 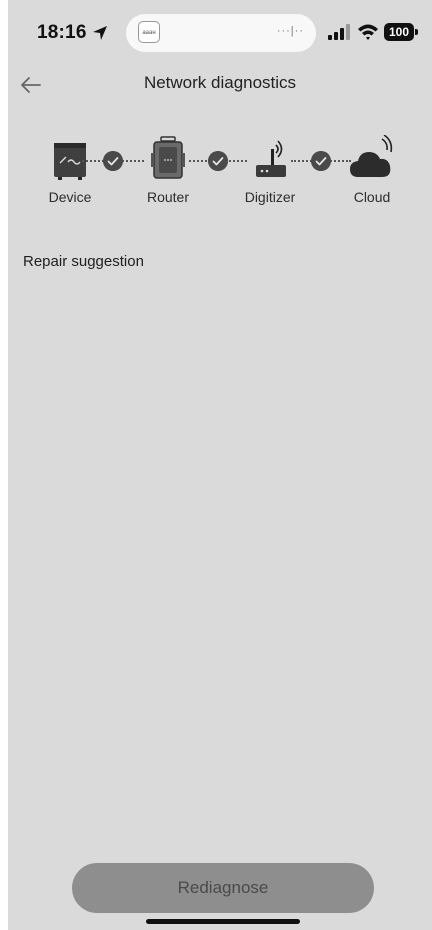 What do you see at coordinates (100, 33) in the screenshot?
I see `location-arrow-icon` at bounding box center [100, 33].